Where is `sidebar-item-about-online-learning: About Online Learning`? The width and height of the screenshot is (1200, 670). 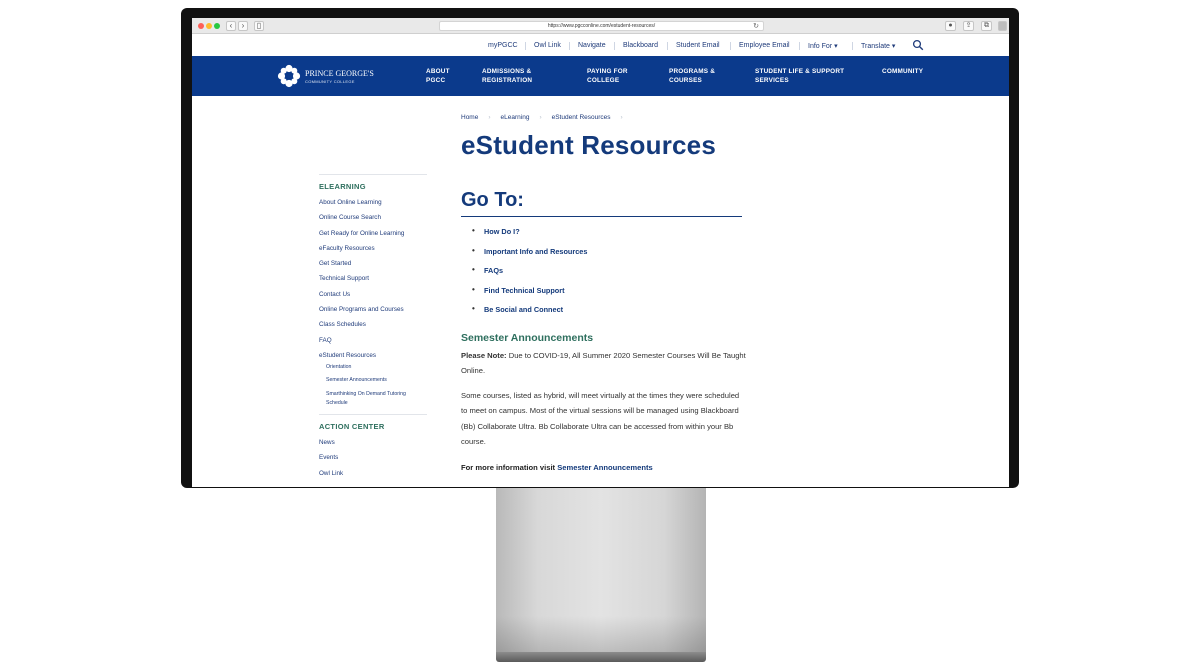 sidebar-item-about-online-learning: About Online Learning is located at coordinates (373, 206).